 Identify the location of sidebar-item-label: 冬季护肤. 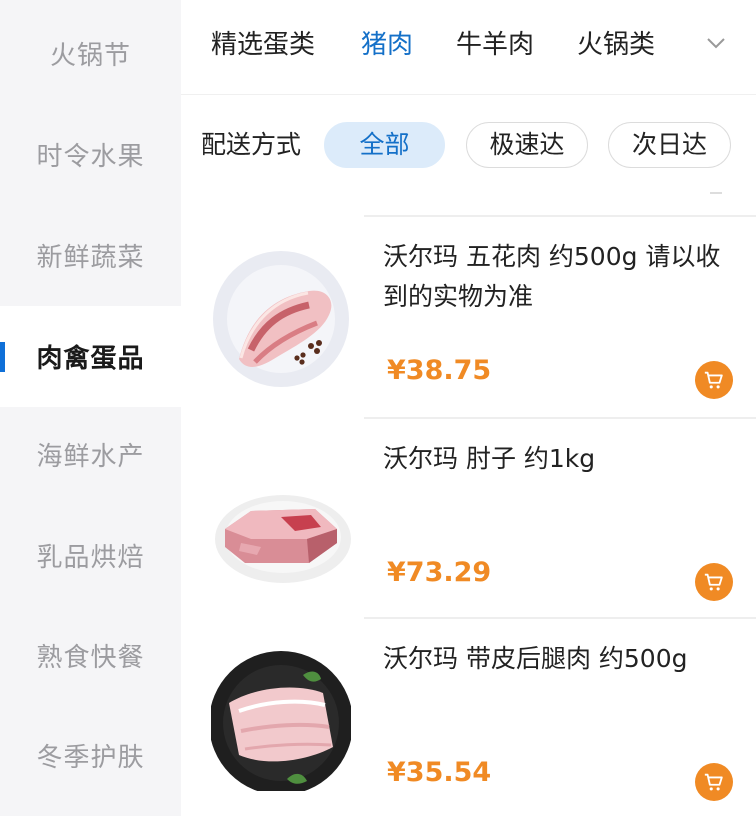
(90, 758).